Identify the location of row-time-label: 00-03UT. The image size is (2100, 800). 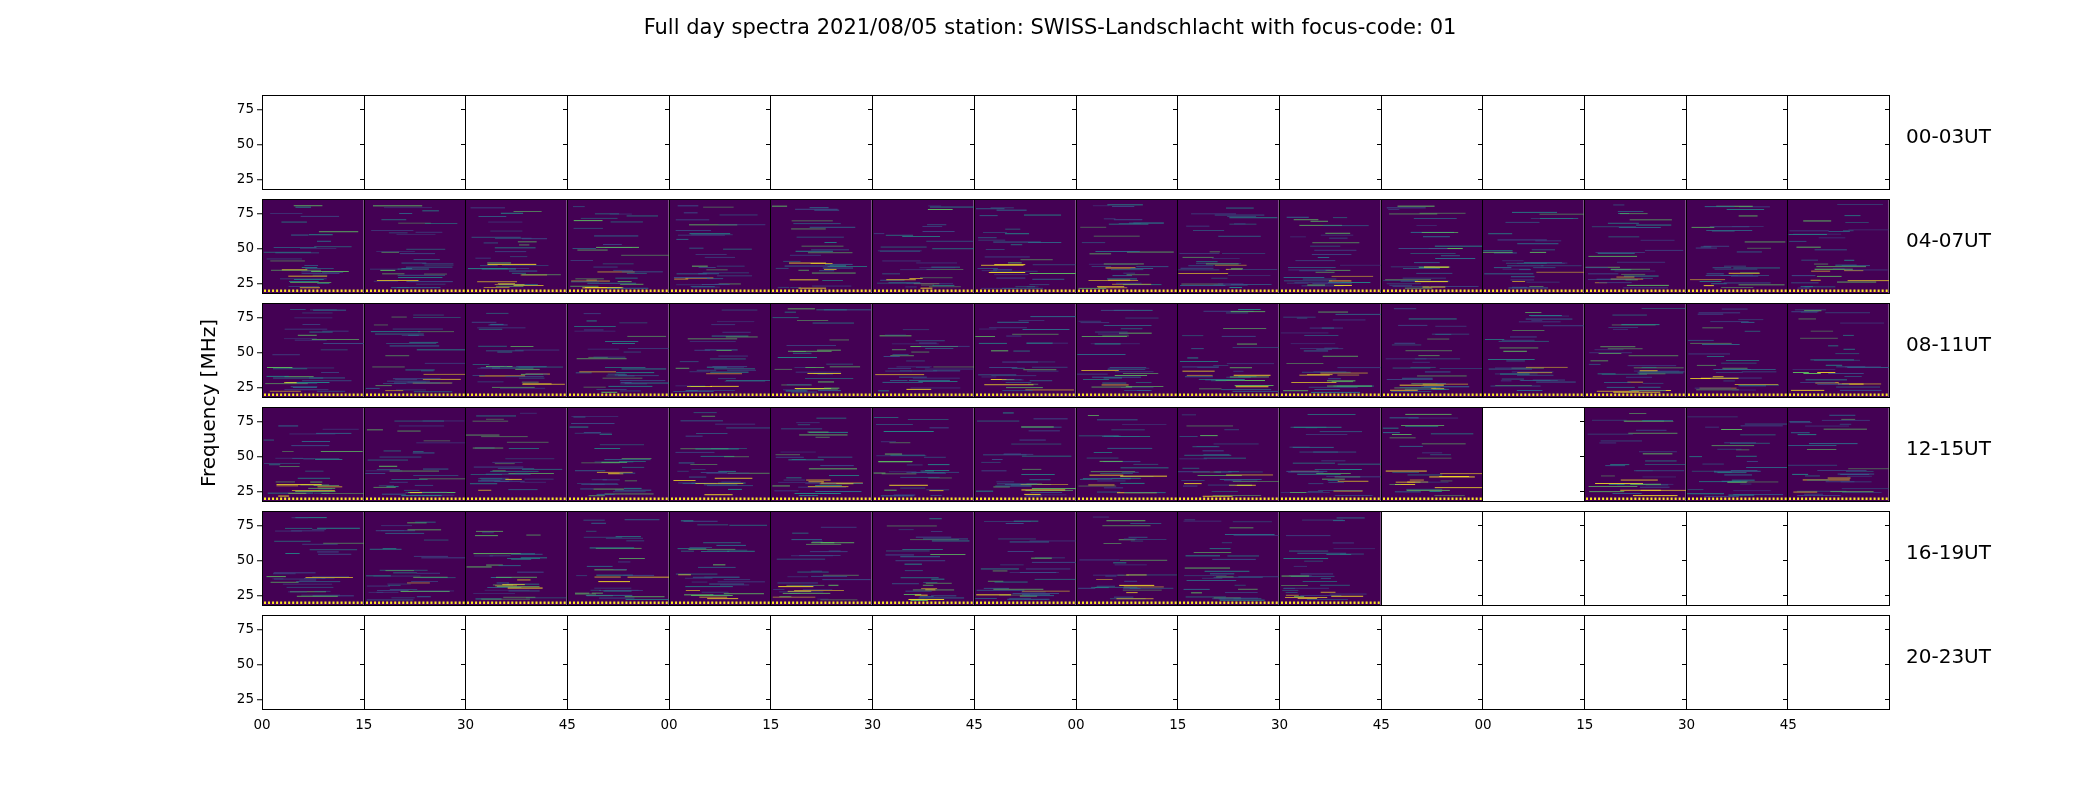
(1948, 136).